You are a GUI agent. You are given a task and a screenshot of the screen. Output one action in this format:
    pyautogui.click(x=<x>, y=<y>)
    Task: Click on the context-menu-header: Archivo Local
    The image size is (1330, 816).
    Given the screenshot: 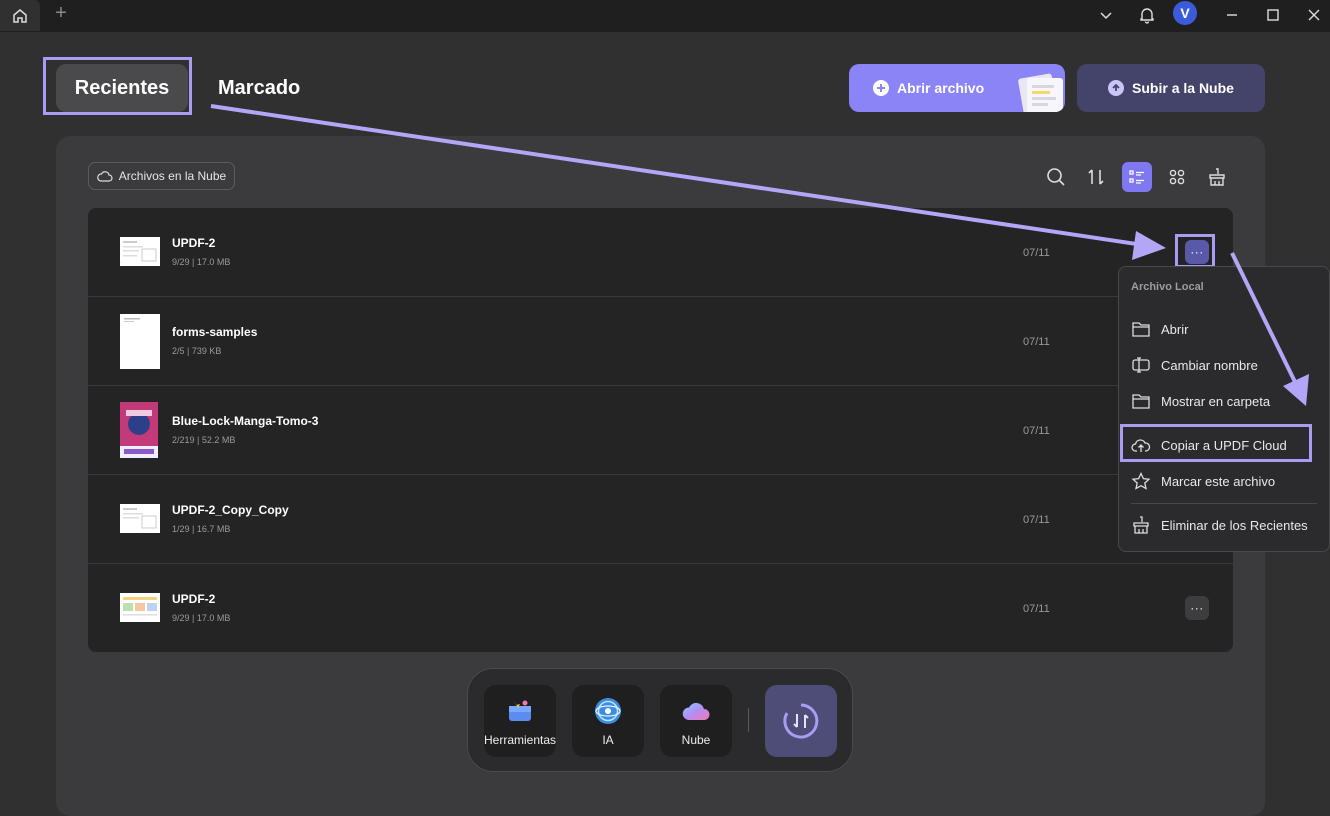 What is the action you would take?
    pyautogui.click(x=1167, y=287)
    